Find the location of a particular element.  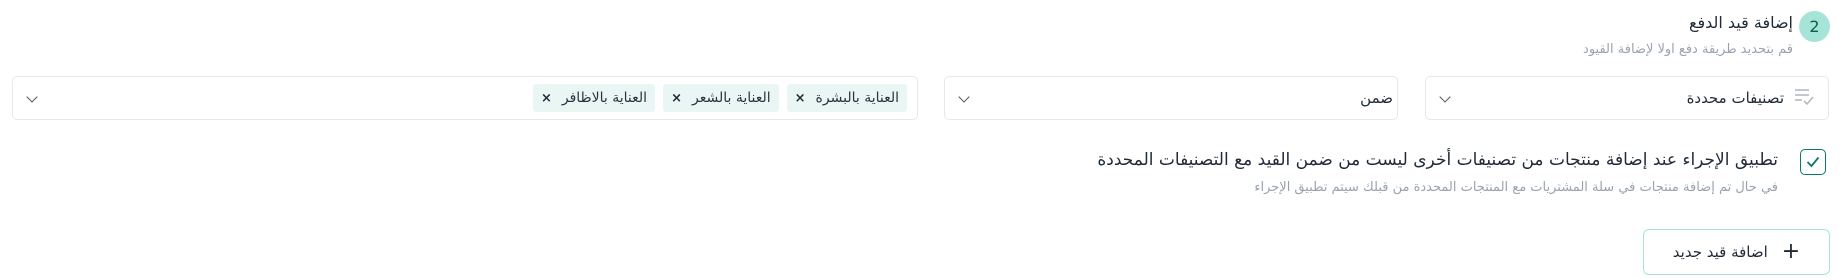

step-number-badge: 2 is located at coordinates (1814, 26).